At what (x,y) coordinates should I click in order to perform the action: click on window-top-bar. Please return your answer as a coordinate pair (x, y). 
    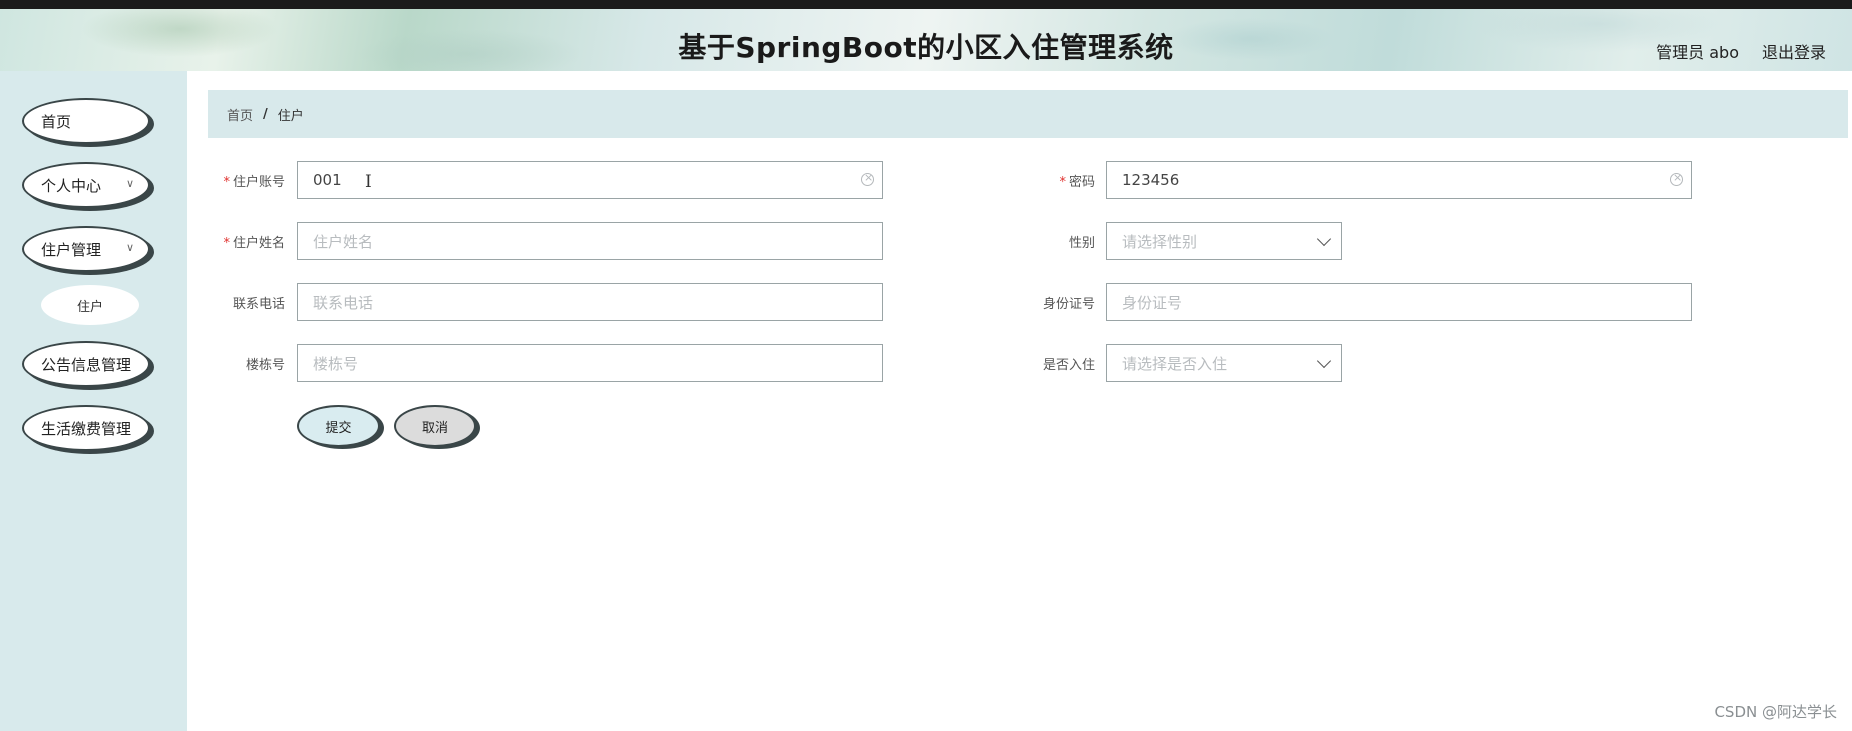
    Looking at the image, I should click on (926, 4).